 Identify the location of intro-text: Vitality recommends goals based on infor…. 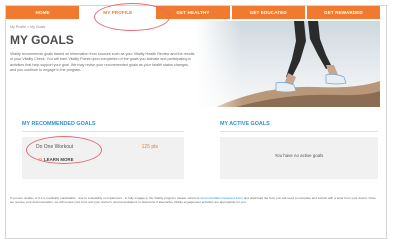
(102, 62).